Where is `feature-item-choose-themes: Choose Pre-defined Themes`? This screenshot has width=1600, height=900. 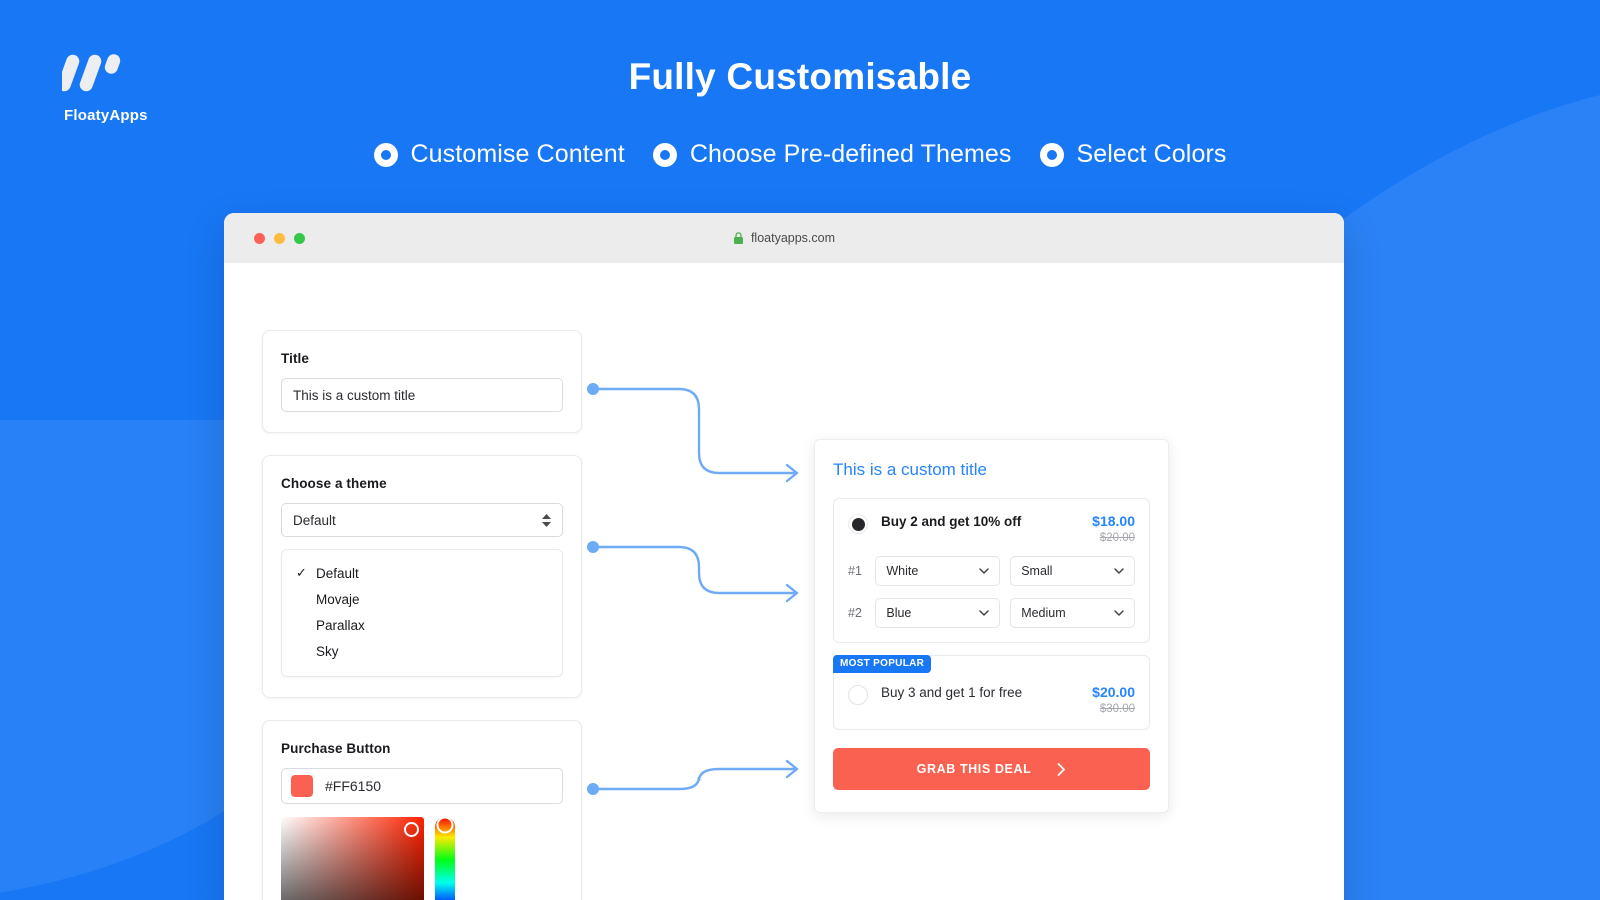
feature-item-choose-themes: Choose Pre-defined Themes is located at coordinates (832, 154).